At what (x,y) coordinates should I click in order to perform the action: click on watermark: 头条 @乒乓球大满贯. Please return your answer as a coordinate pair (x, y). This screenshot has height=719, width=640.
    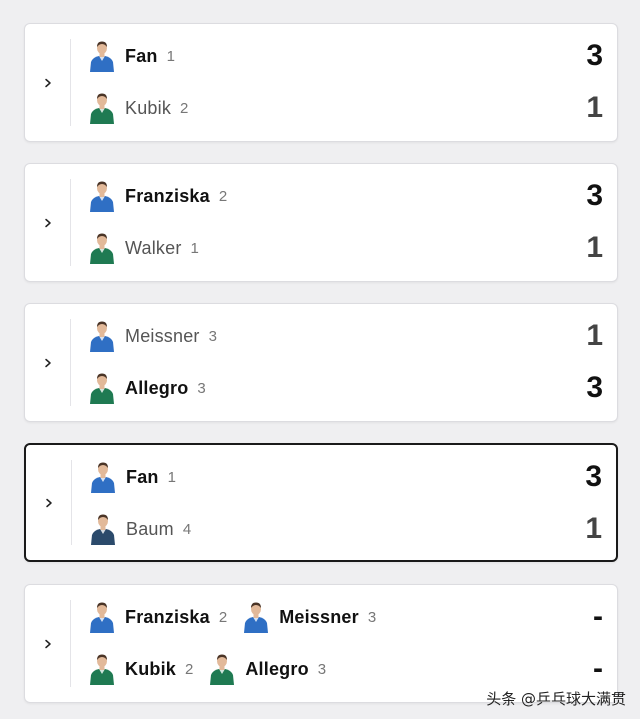
    Looking at the image, I should click on (556, 699).